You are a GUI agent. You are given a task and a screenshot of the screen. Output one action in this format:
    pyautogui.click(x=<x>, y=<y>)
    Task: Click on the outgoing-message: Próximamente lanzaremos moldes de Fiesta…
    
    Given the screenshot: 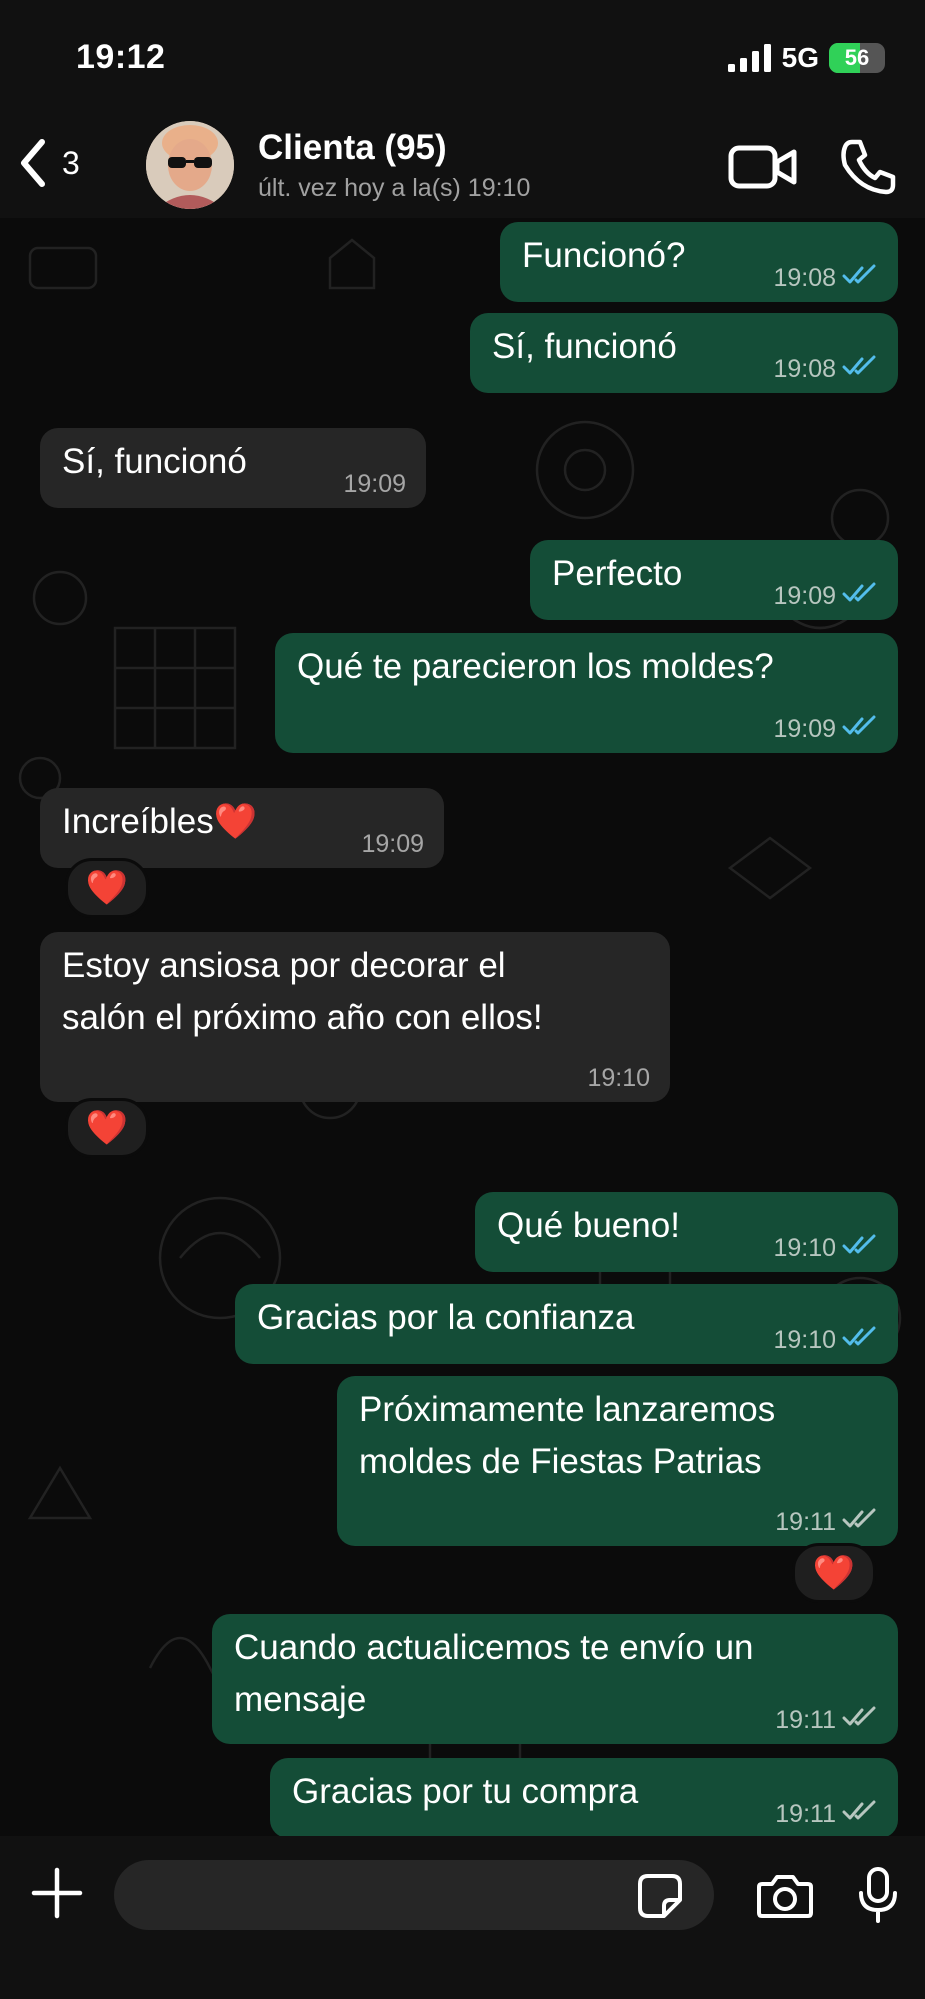 What is the action you would take?
    pyautogui.click(x=617, y=1461)
    